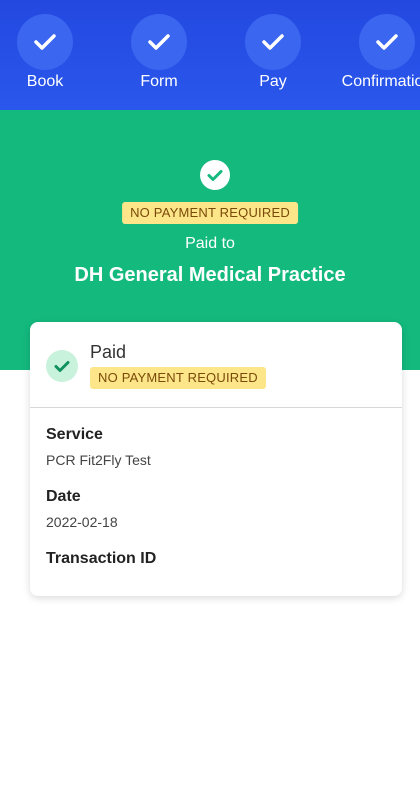  I want to click on step-label: Pay, so click(273, 81).